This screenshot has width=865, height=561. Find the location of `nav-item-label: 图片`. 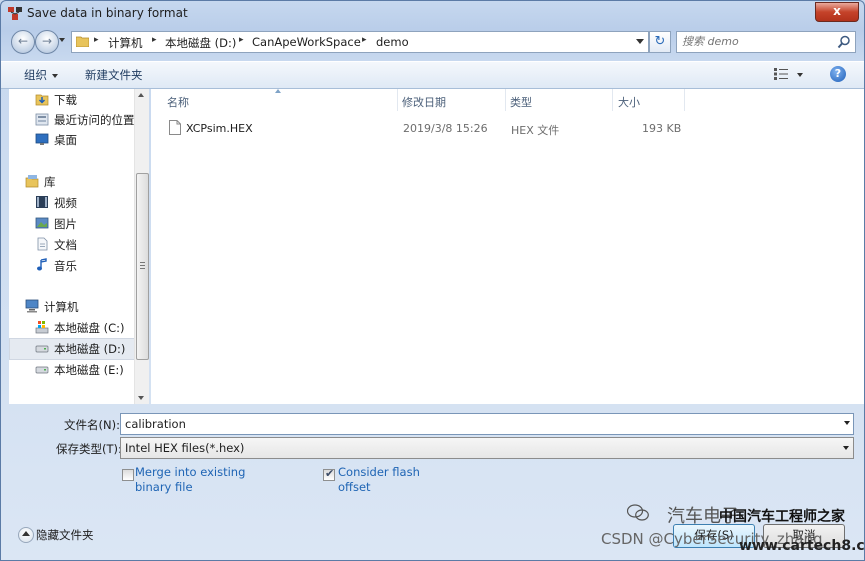

nav-item-label: 图片 is located at coordinates (65, 224).